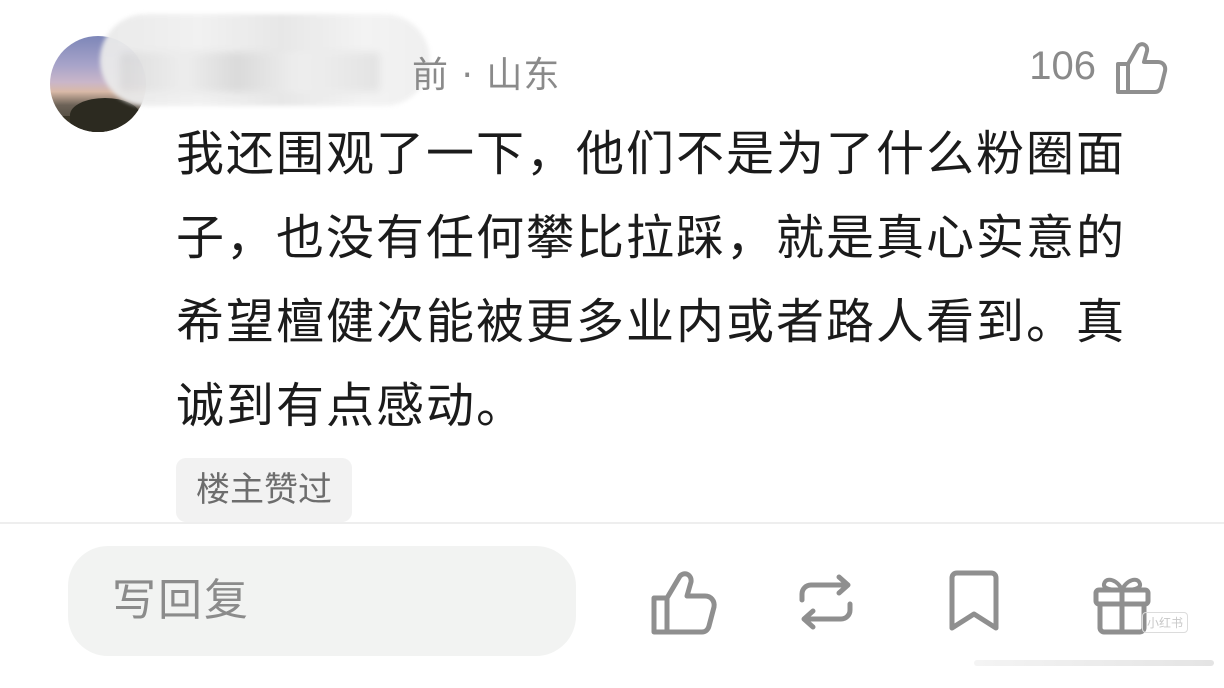 The height and width of the screenshot is (688, 1224). What do you see at coordinates (684, 602) in the screenshot?
I see `like-icon` at bounding box center [684, 602].